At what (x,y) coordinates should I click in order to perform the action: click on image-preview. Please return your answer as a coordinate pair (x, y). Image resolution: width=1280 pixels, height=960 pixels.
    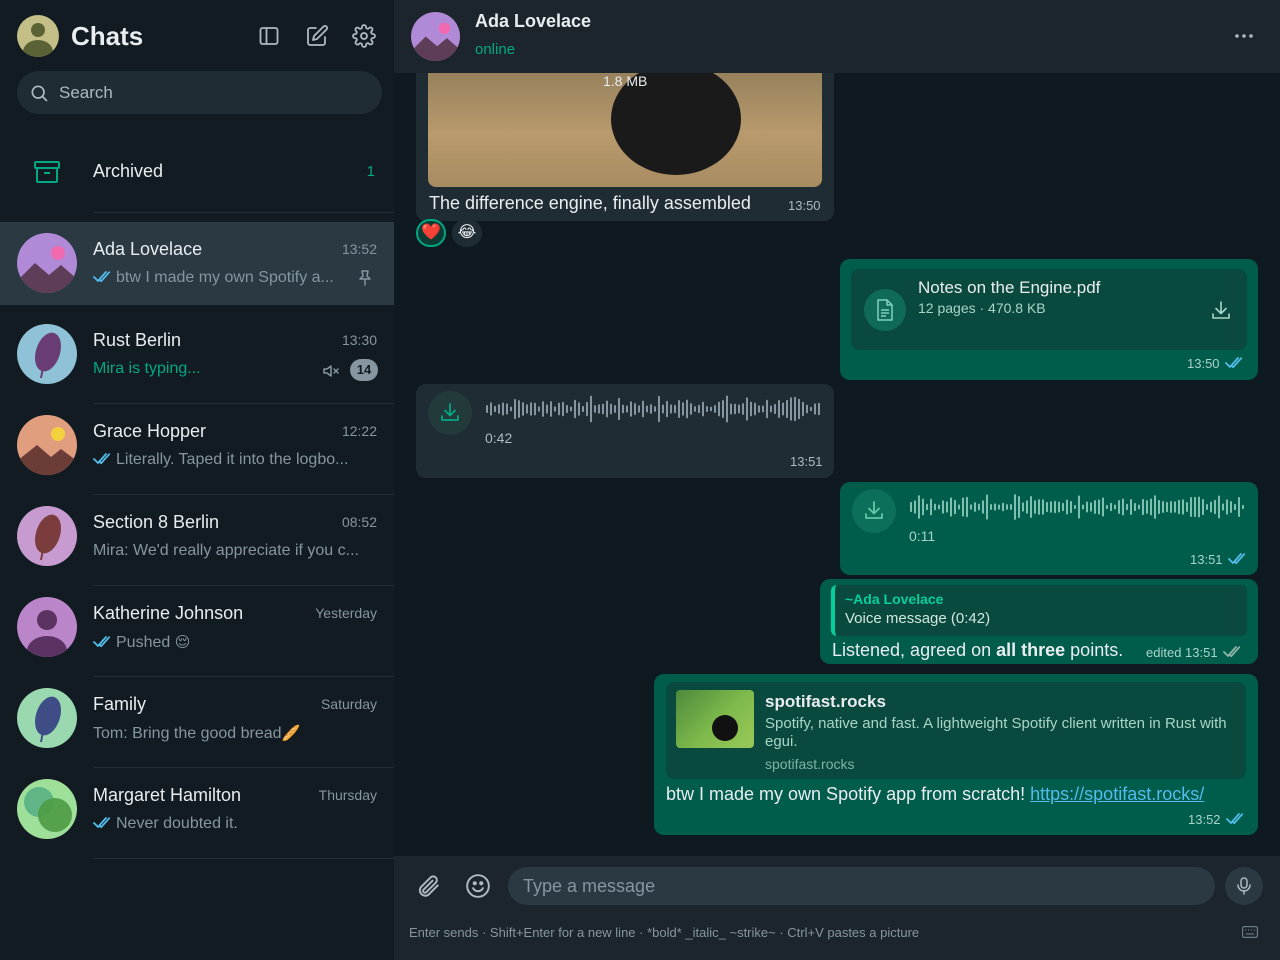
    Looking at the image, I should click on (625, 130).